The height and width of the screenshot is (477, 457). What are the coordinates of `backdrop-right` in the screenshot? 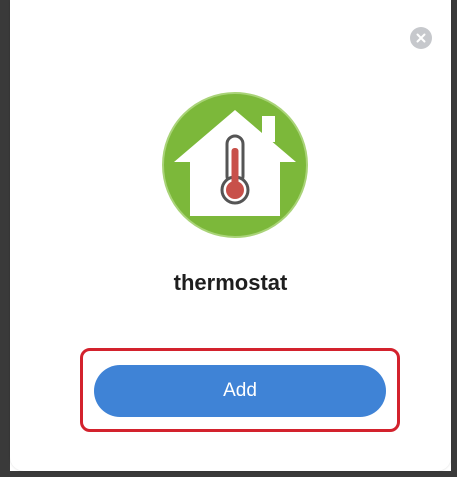 It's located at (454, 238).